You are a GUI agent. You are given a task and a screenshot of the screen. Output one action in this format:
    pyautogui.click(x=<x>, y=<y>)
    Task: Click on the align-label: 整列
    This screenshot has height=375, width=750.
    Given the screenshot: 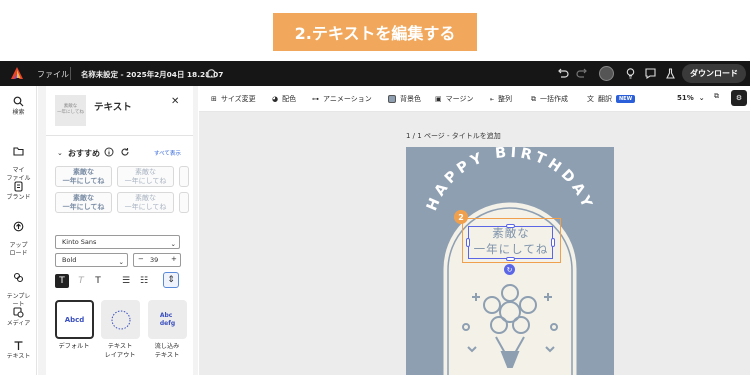 What is the action you would take?
    pyautogui.click(x=504, y=99)
    